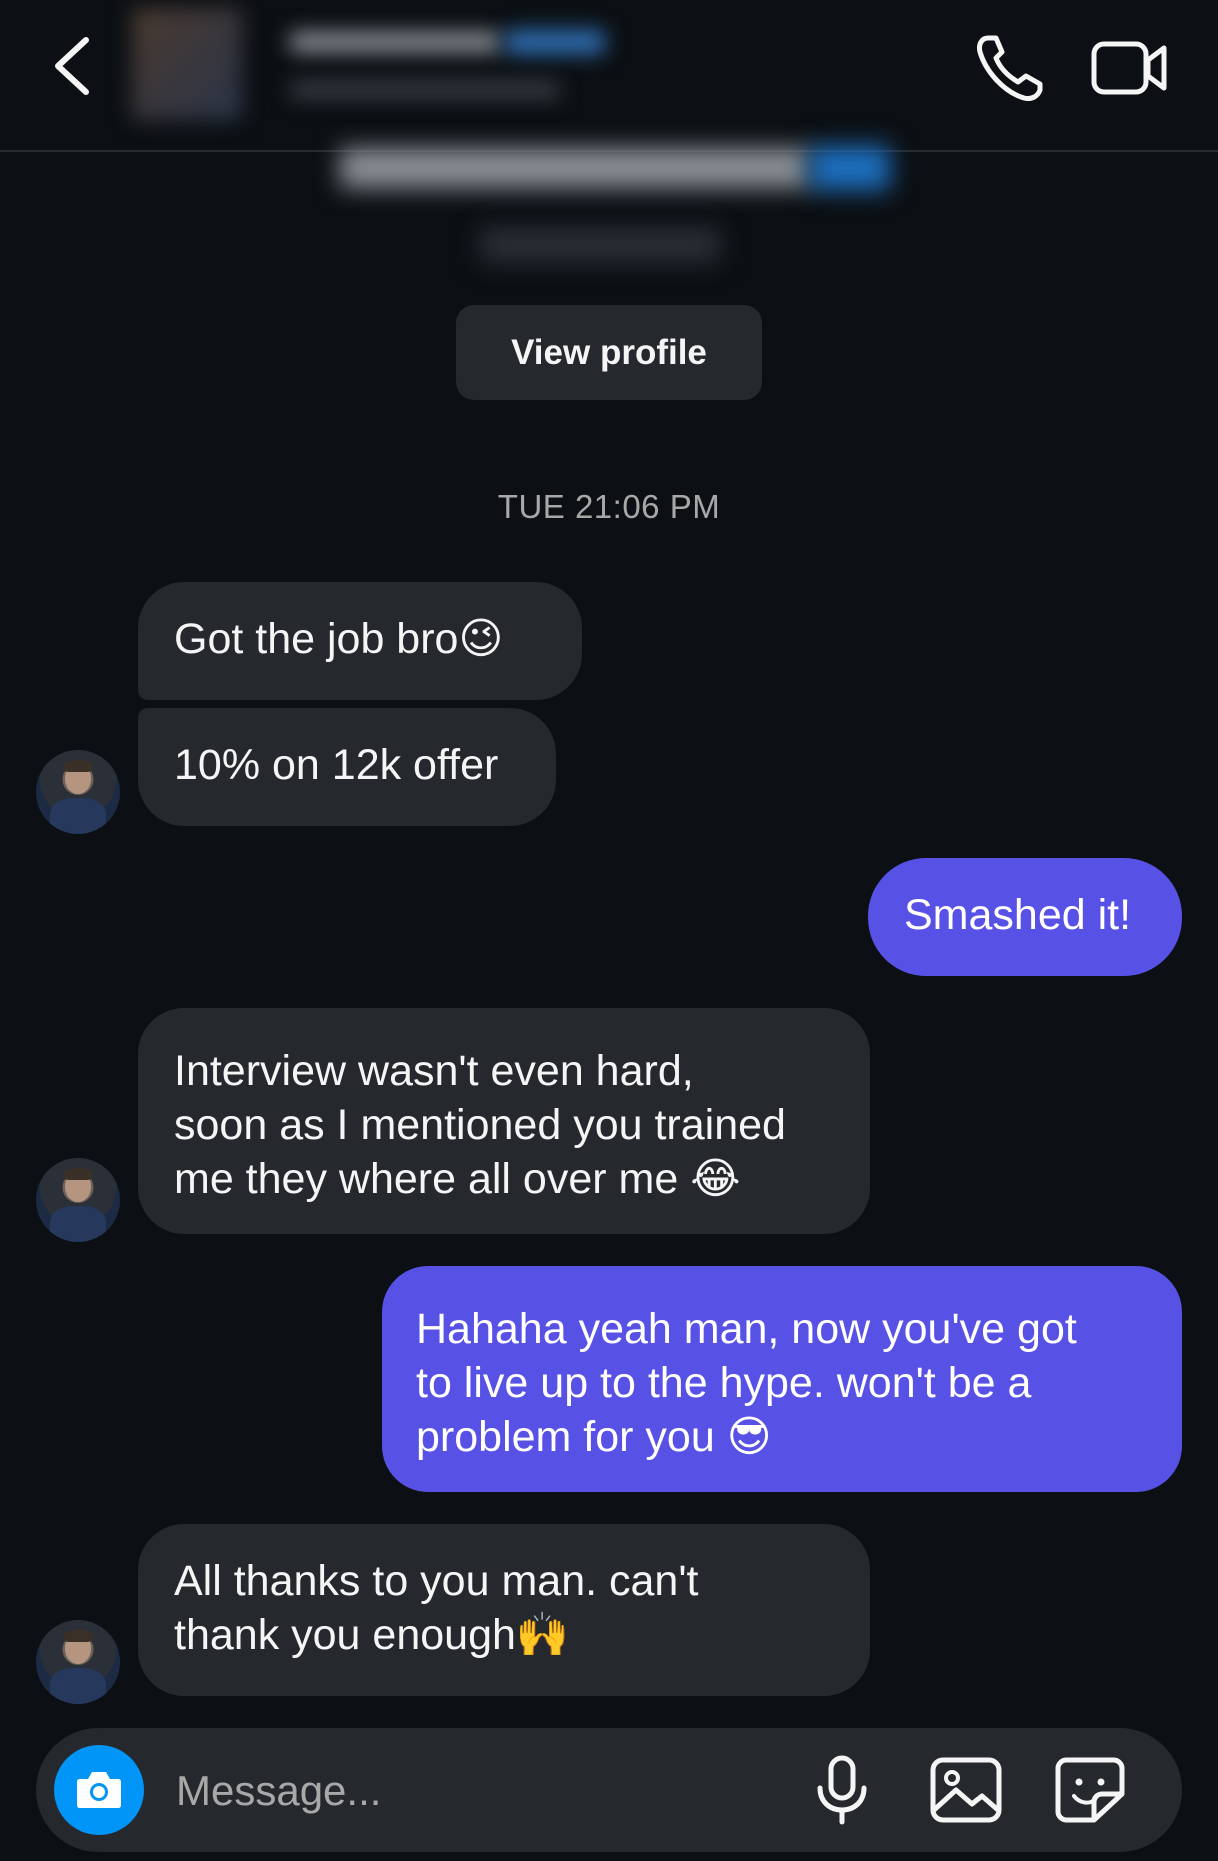 The height and width of the screenshot is (1861, 1218). I want to click on message-line-last: thank you enough🙌, so click(522, 1635).